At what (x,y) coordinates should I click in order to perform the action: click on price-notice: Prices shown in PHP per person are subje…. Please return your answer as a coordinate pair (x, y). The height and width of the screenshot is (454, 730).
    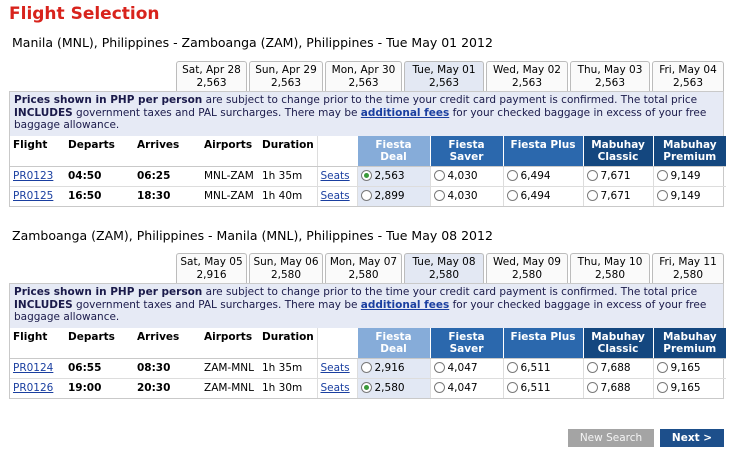
    Looking at the image, I should click on (366, 306).